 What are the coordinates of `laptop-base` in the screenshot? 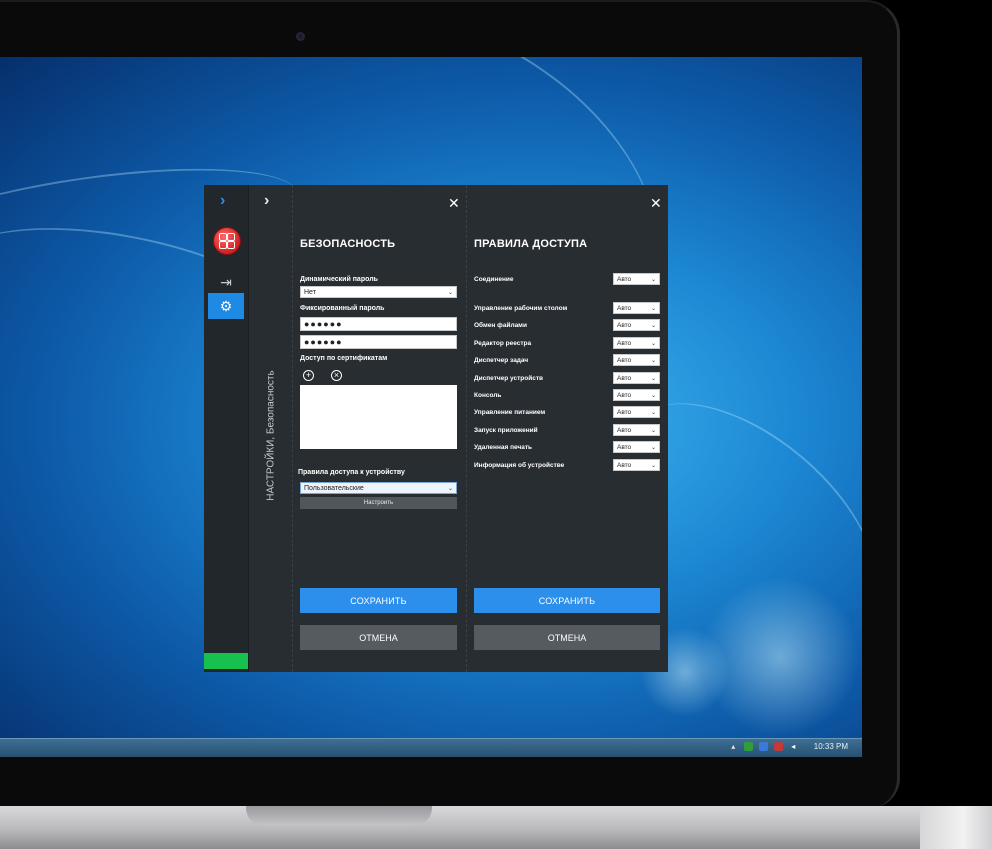 It's located at (496, 827).